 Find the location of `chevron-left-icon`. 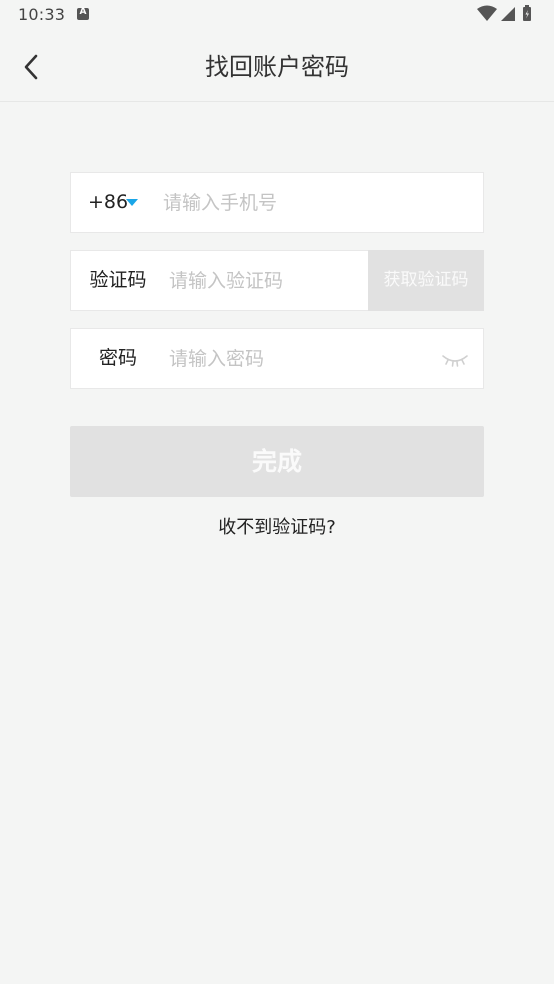

chevron-left-icon is located at coordinates (31, 67).